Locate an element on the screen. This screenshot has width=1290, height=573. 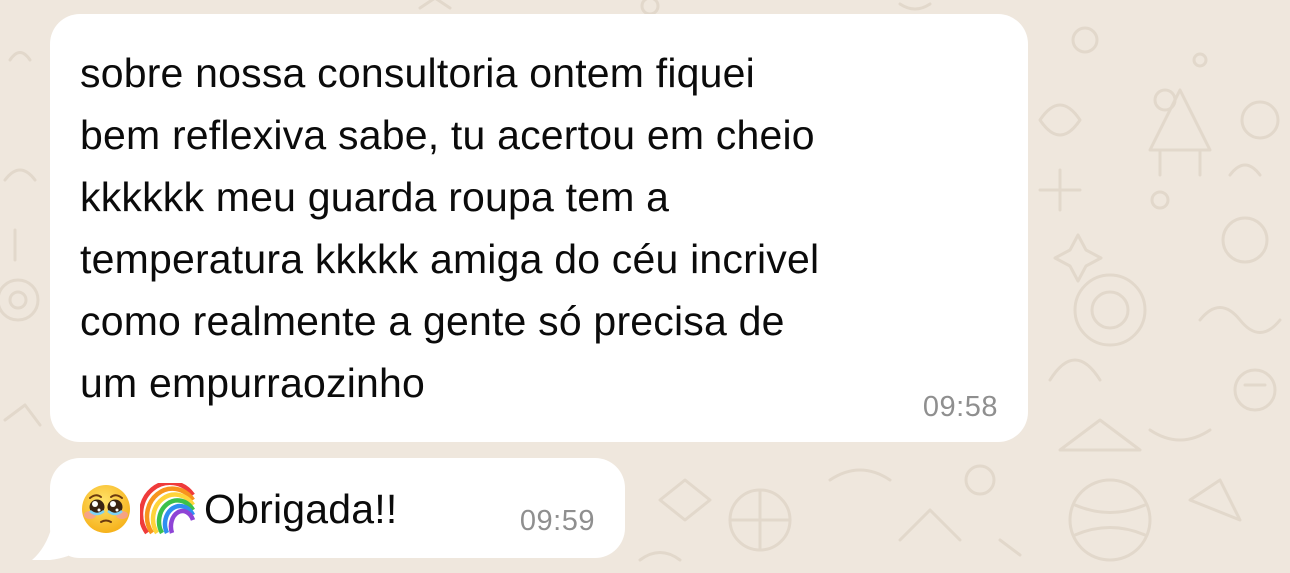
pleading-face-emoji is located at coordinates (106, 509).